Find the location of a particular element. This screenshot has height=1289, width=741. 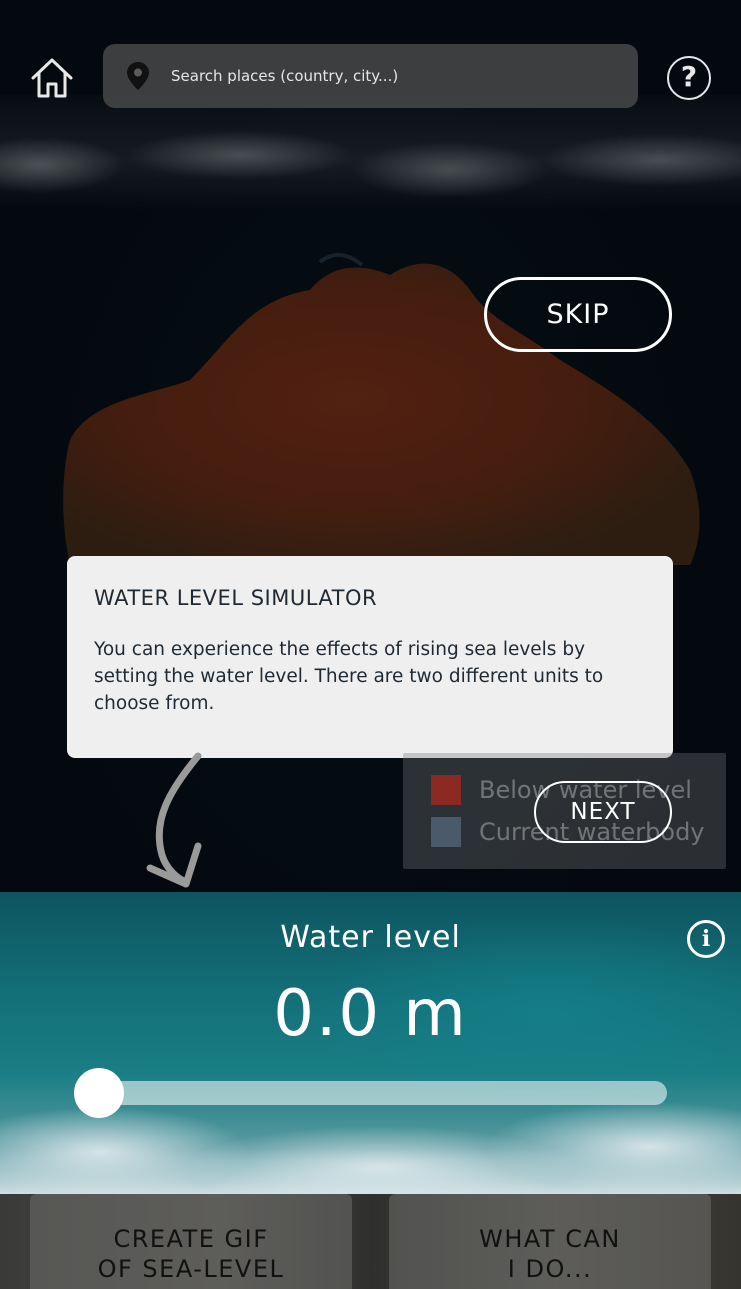

search-placeholder: Search places (country, city...) is located at coordinates (285, 76).